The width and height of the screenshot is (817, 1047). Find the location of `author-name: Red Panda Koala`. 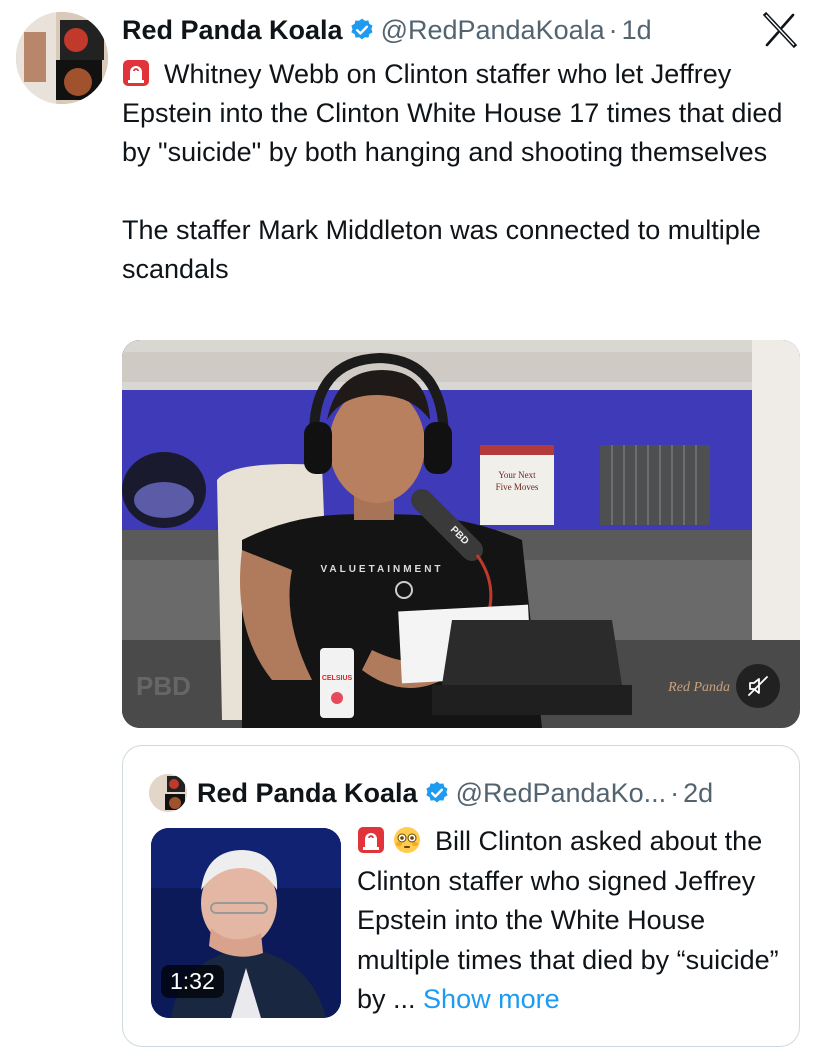

author-name: Red Panda Koala is located at coordinates (232, 30).